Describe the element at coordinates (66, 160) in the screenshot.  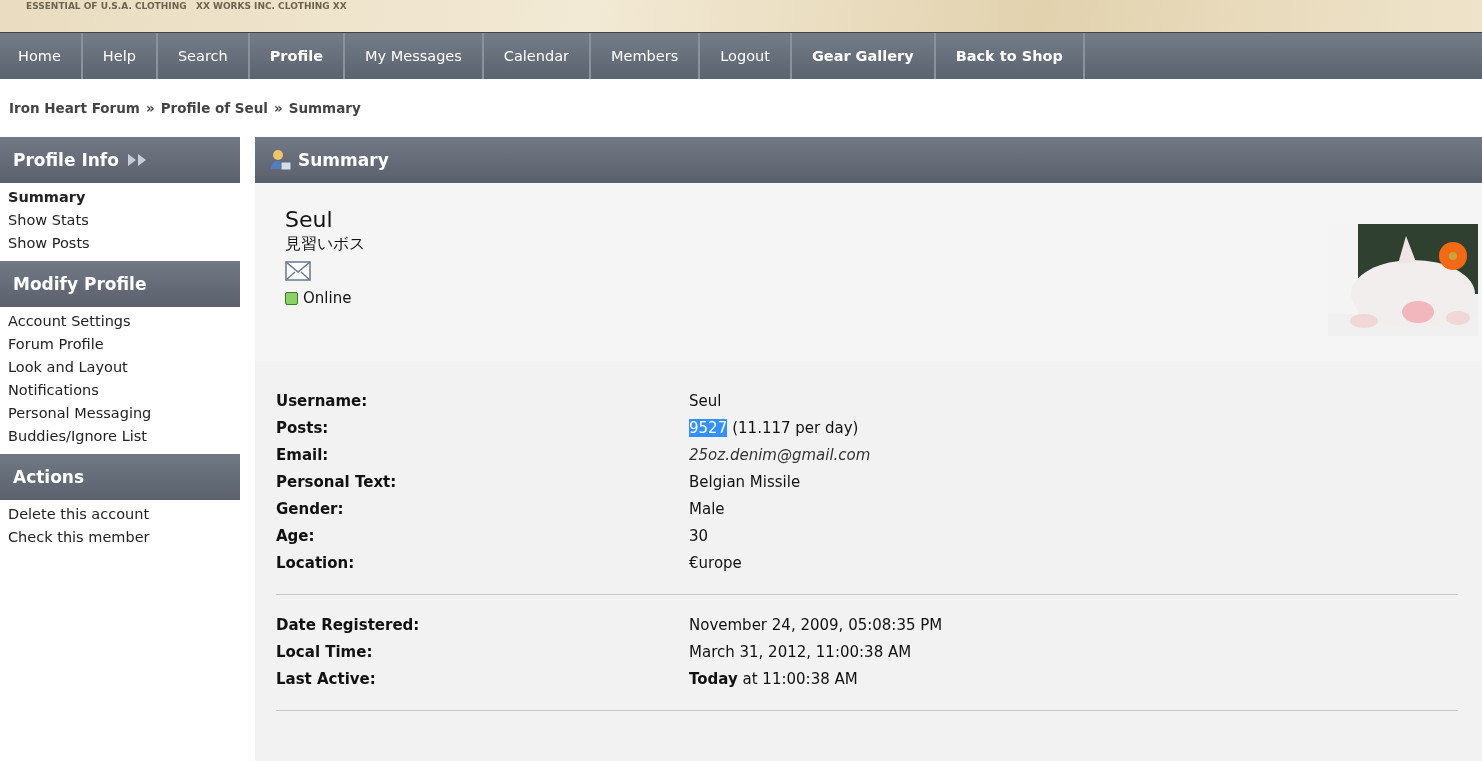
I see `sidebar-title: Profile Info` at that location.